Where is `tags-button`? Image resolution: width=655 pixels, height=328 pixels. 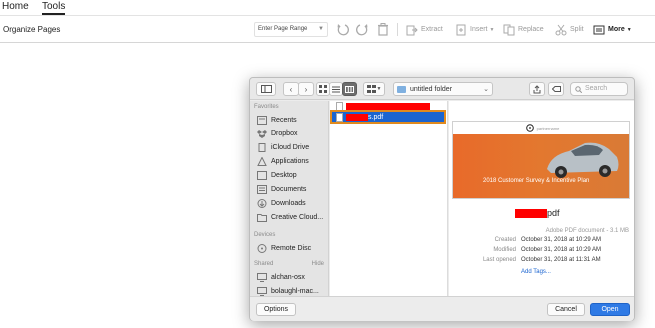
tags-button is located at coordinates (556, 89).